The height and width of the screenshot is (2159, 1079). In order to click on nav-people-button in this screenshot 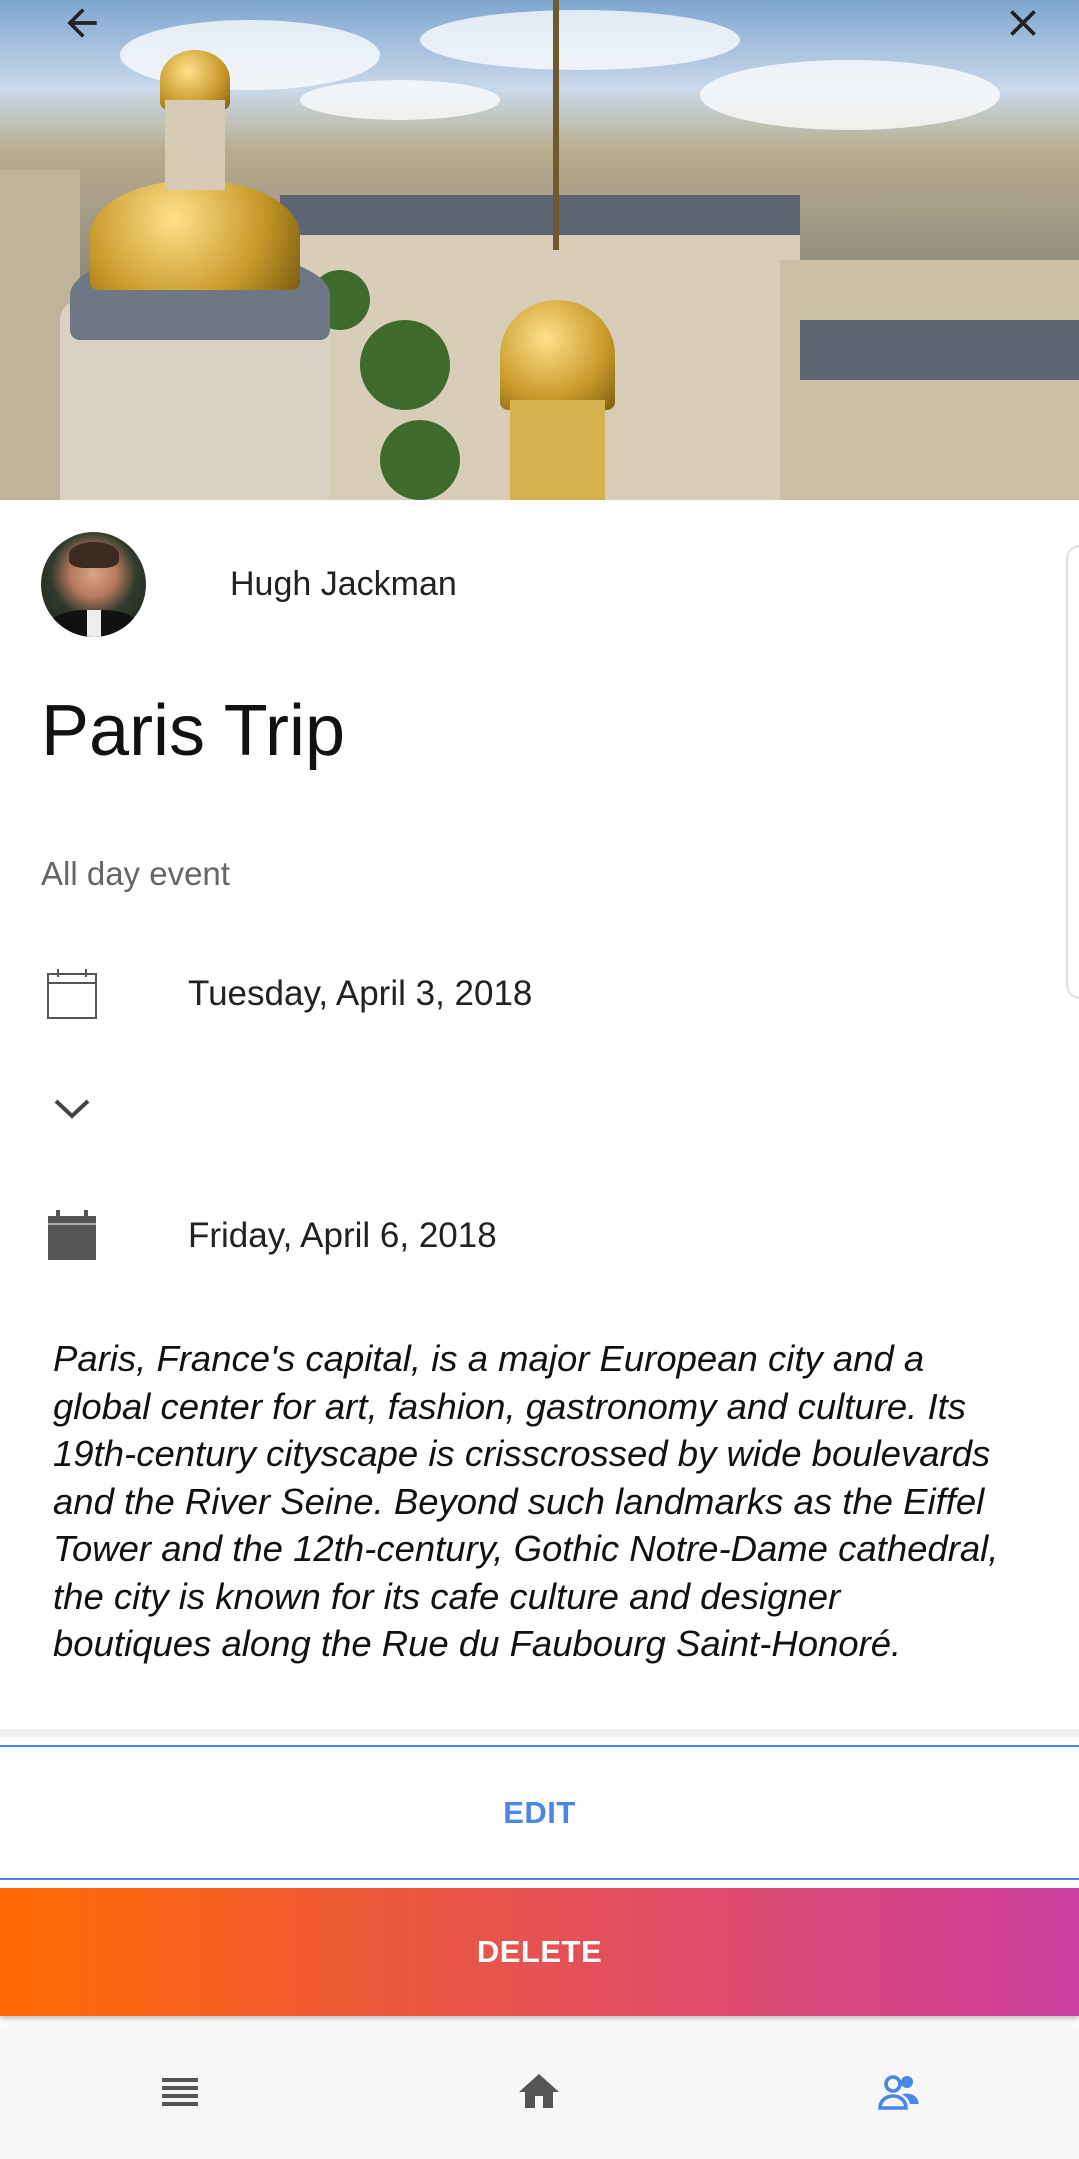, I will do `click(899, 2092)`.